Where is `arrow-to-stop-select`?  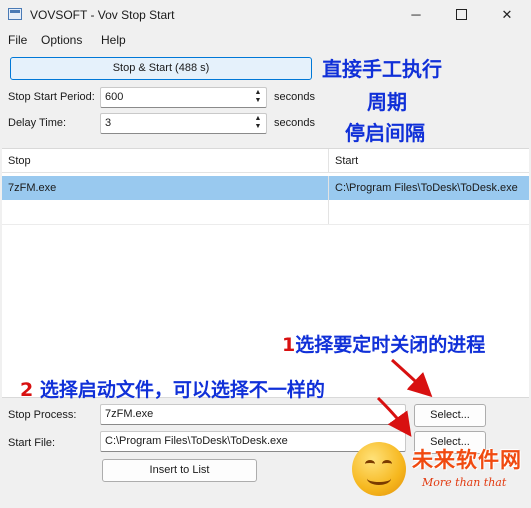 arrow-to-stop-select is located at coordinates (411, 378).